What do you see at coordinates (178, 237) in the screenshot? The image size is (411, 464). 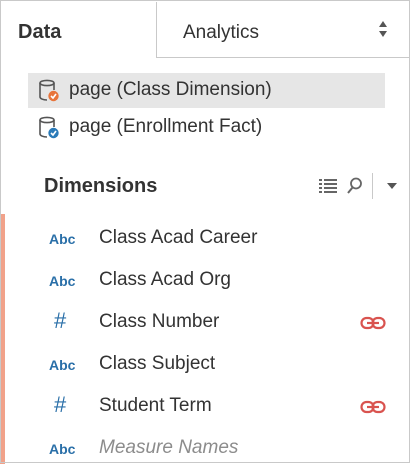 I see `field-label: Class Acad Career` at bounding box center [178, 237].